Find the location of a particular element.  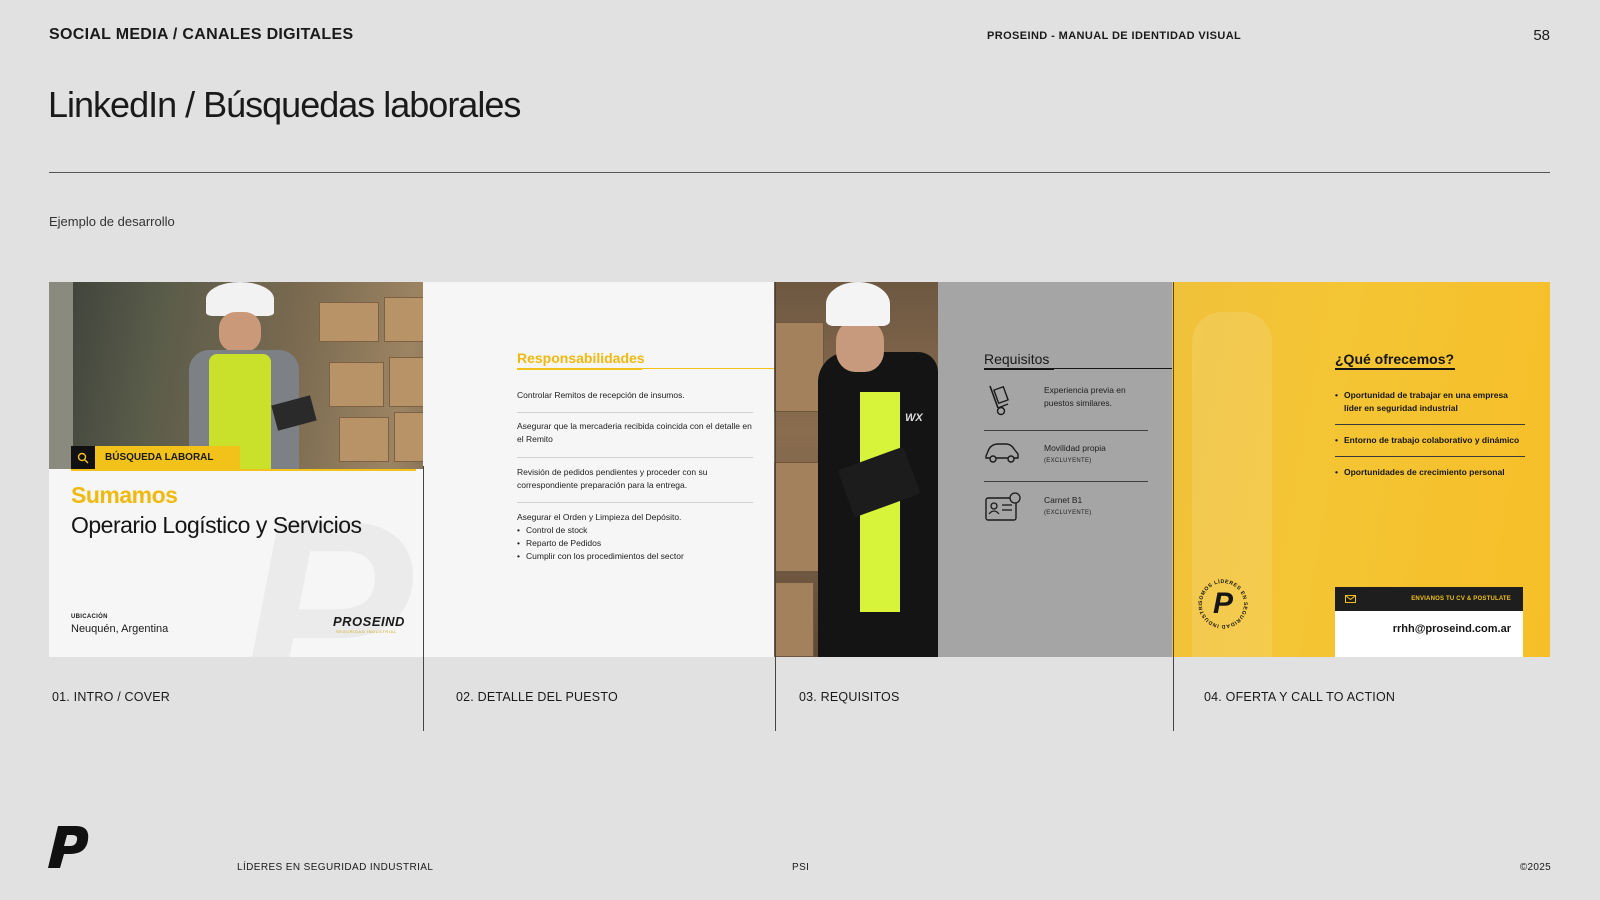

contact-email: rrhh@proseind.com.ar is located at coordinates (1451, 629).